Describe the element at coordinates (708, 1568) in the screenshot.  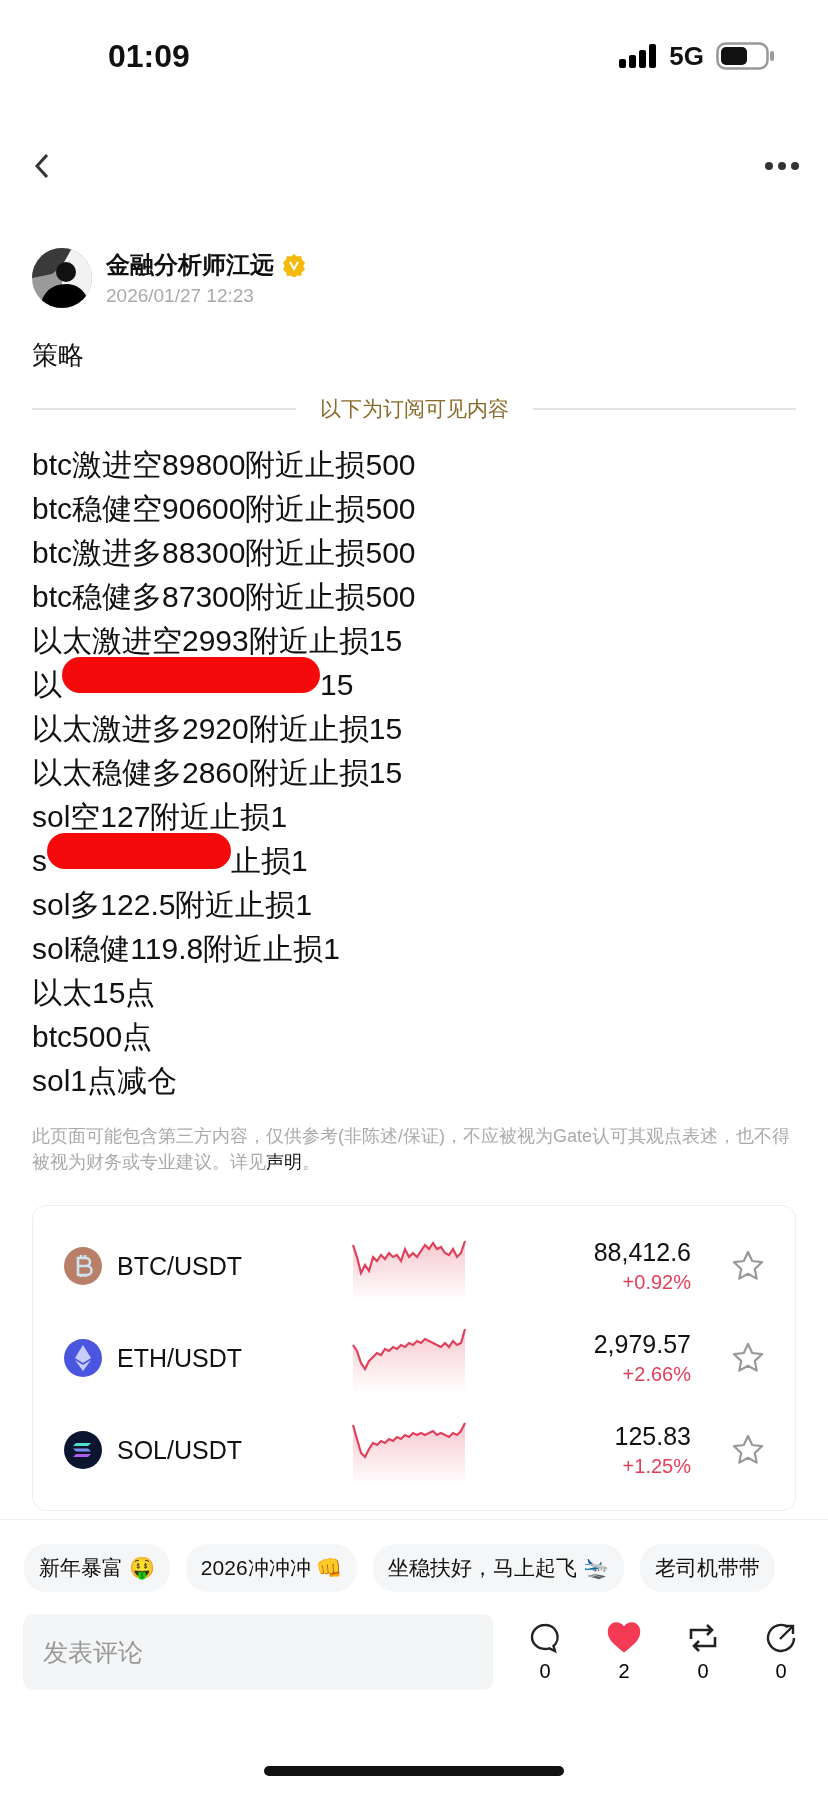
I see `topic-chip: 老司机带带` at that location.